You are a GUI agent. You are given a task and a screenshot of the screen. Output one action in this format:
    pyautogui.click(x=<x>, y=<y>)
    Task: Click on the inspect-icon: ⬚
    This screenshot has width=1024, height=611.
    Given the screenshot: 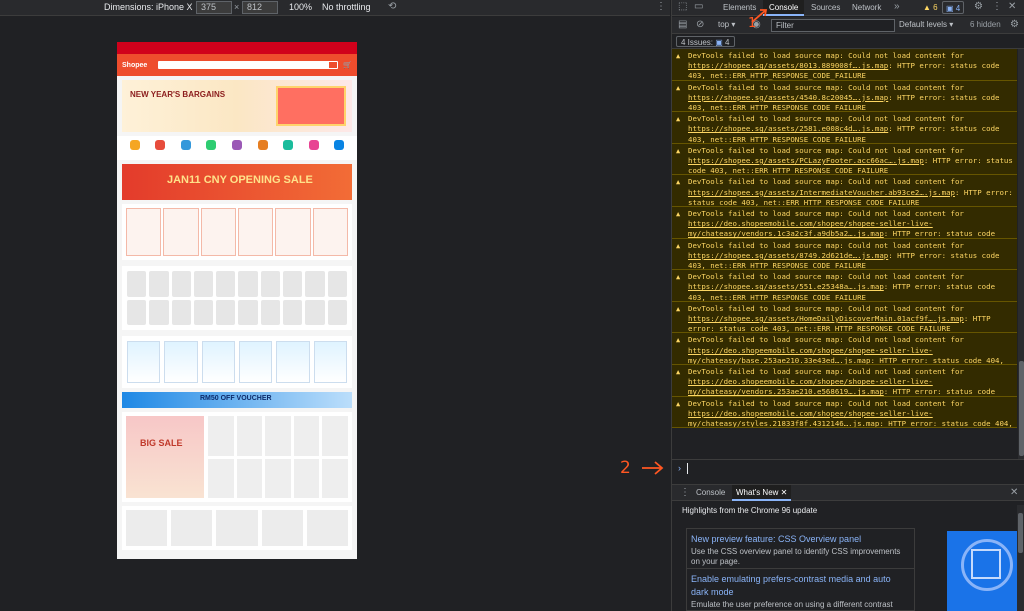 What is the action you would take?
    pyautogui.click(x=682, y=6)
    